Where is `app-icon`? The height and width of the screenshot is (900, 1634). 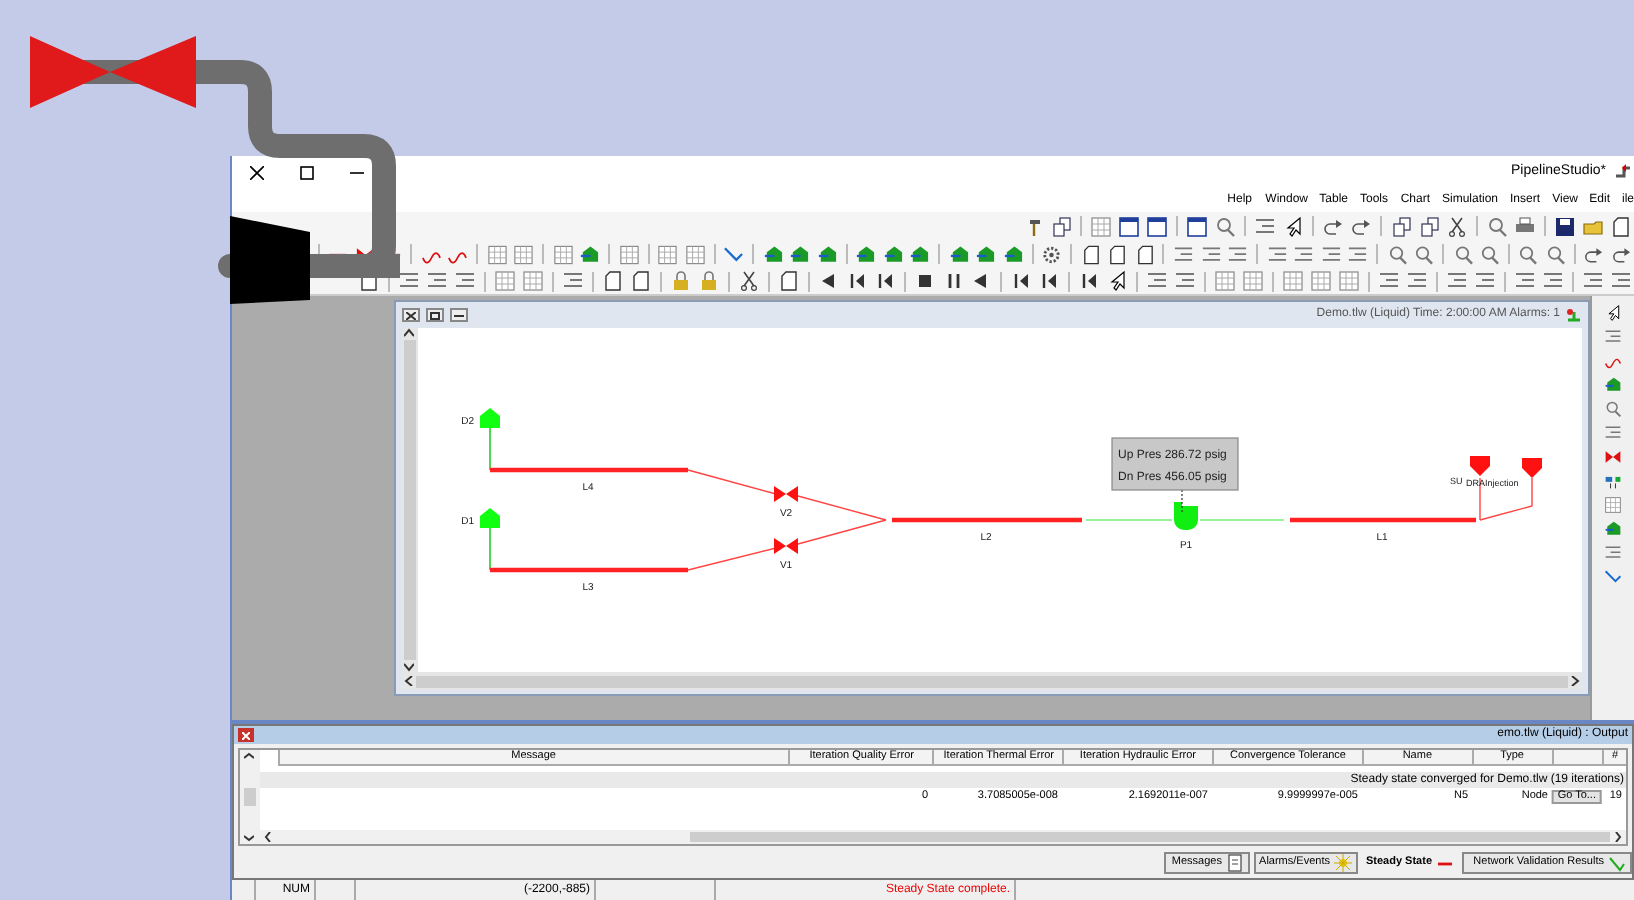
app-icon is located at coordinates (1621, 173).